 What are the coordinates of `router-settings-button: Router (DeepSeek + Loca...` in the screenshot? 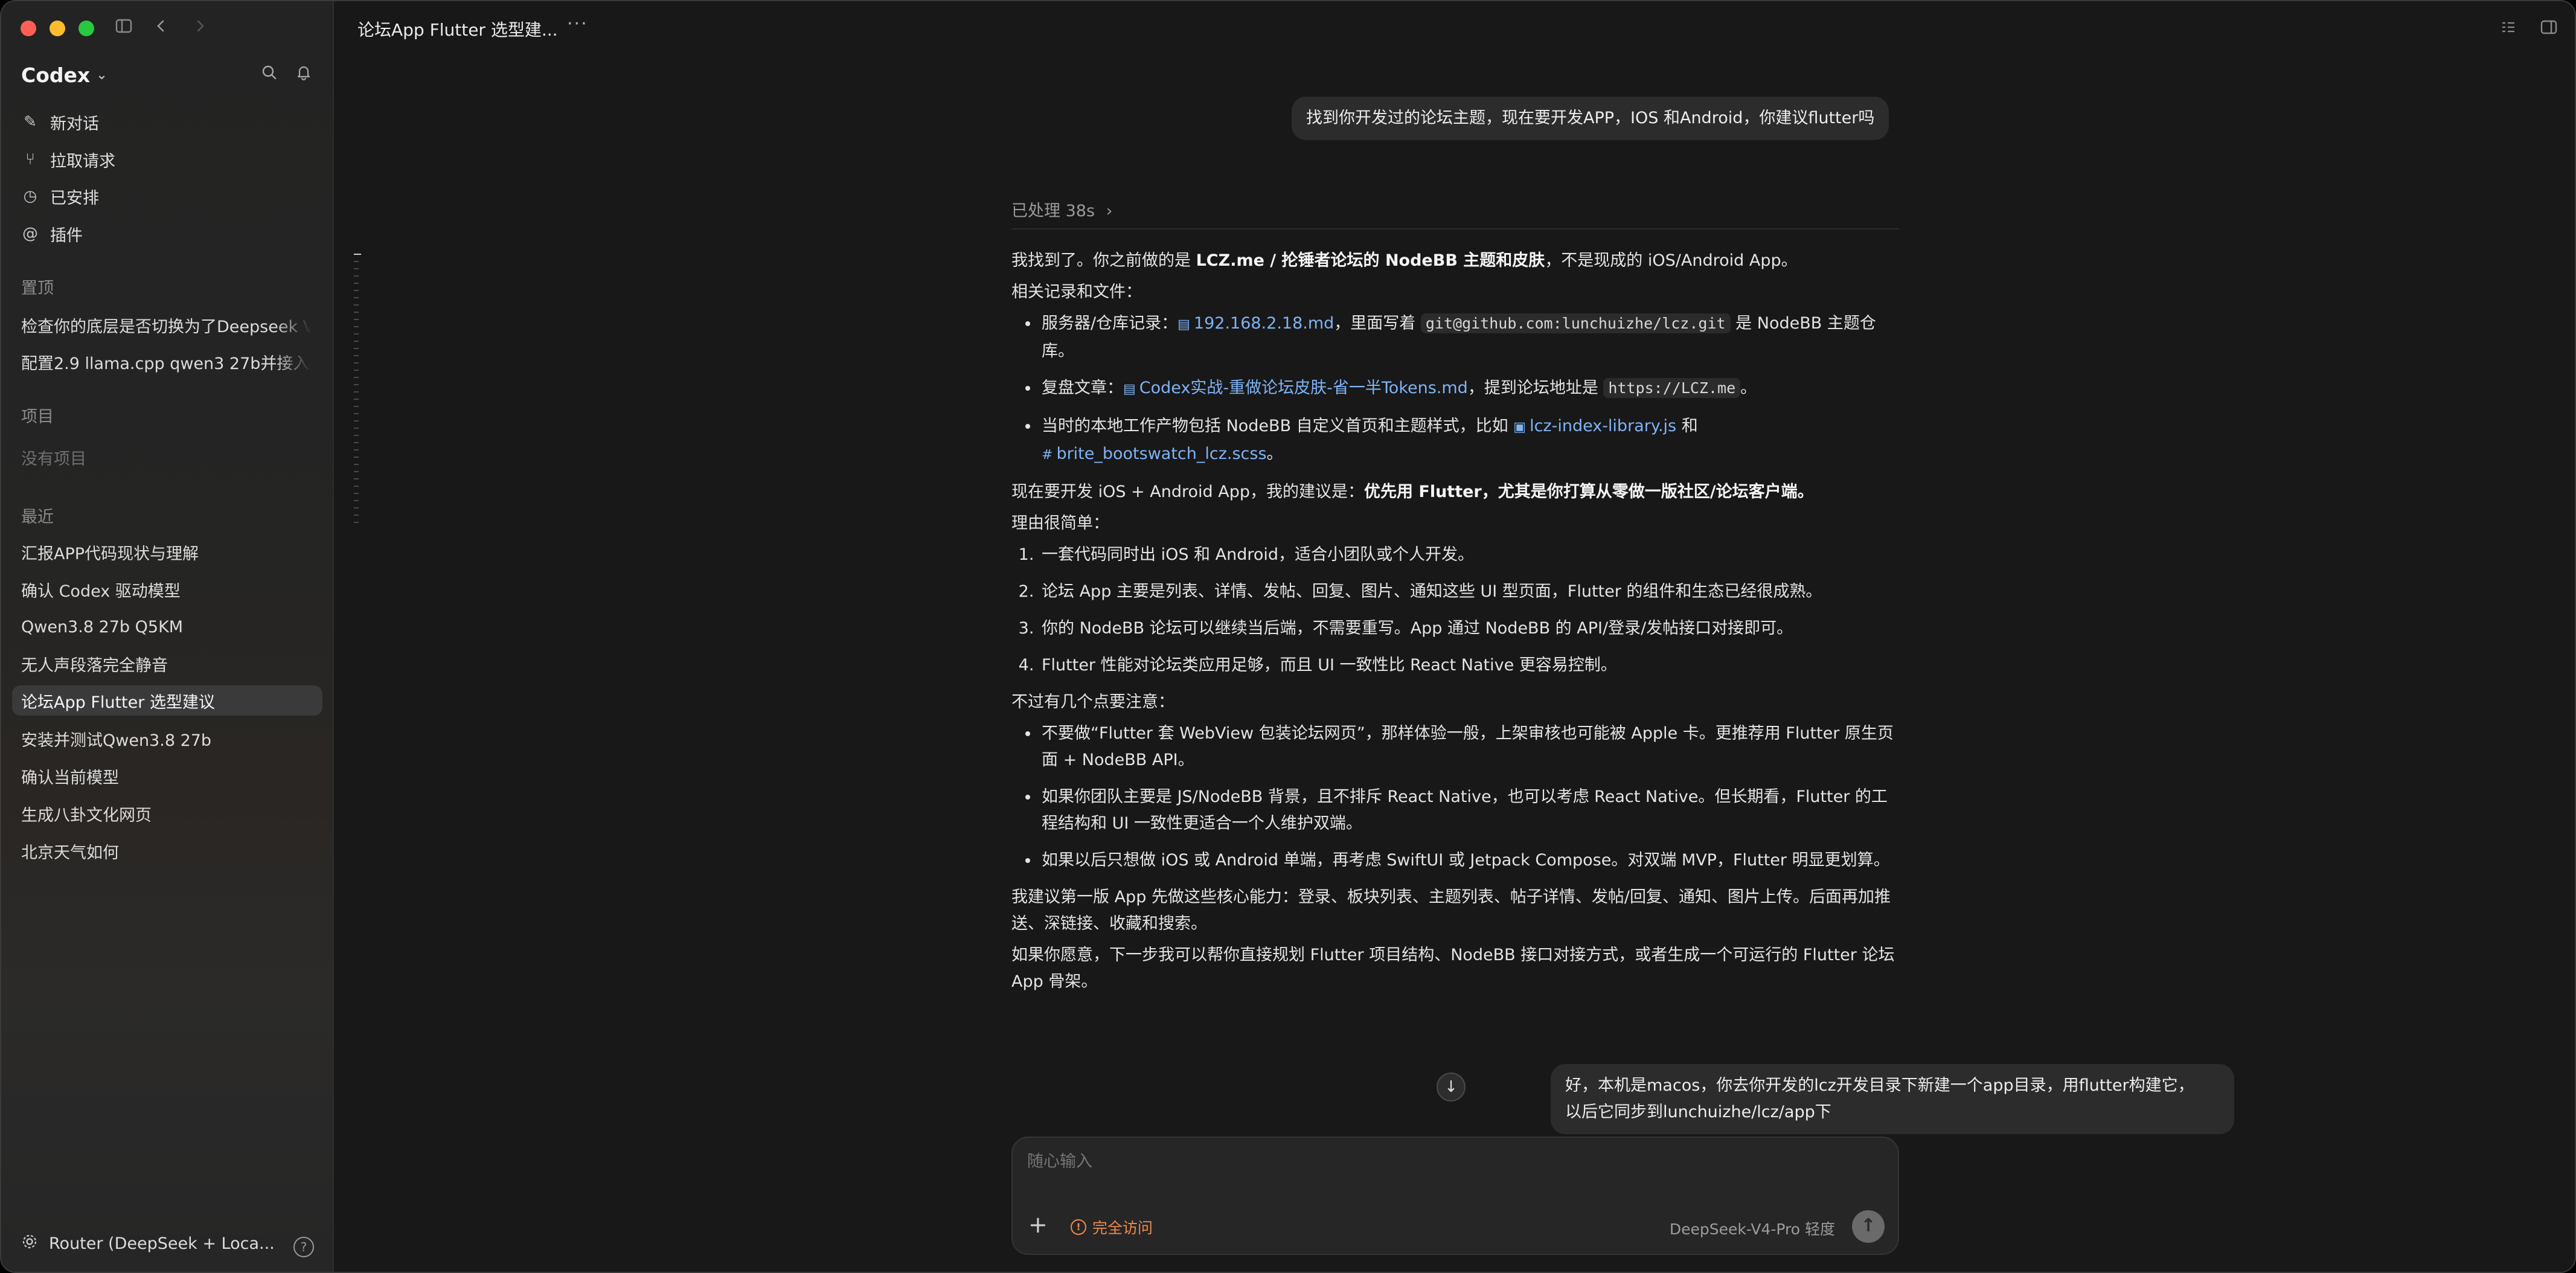 It's located at (148, 1243).